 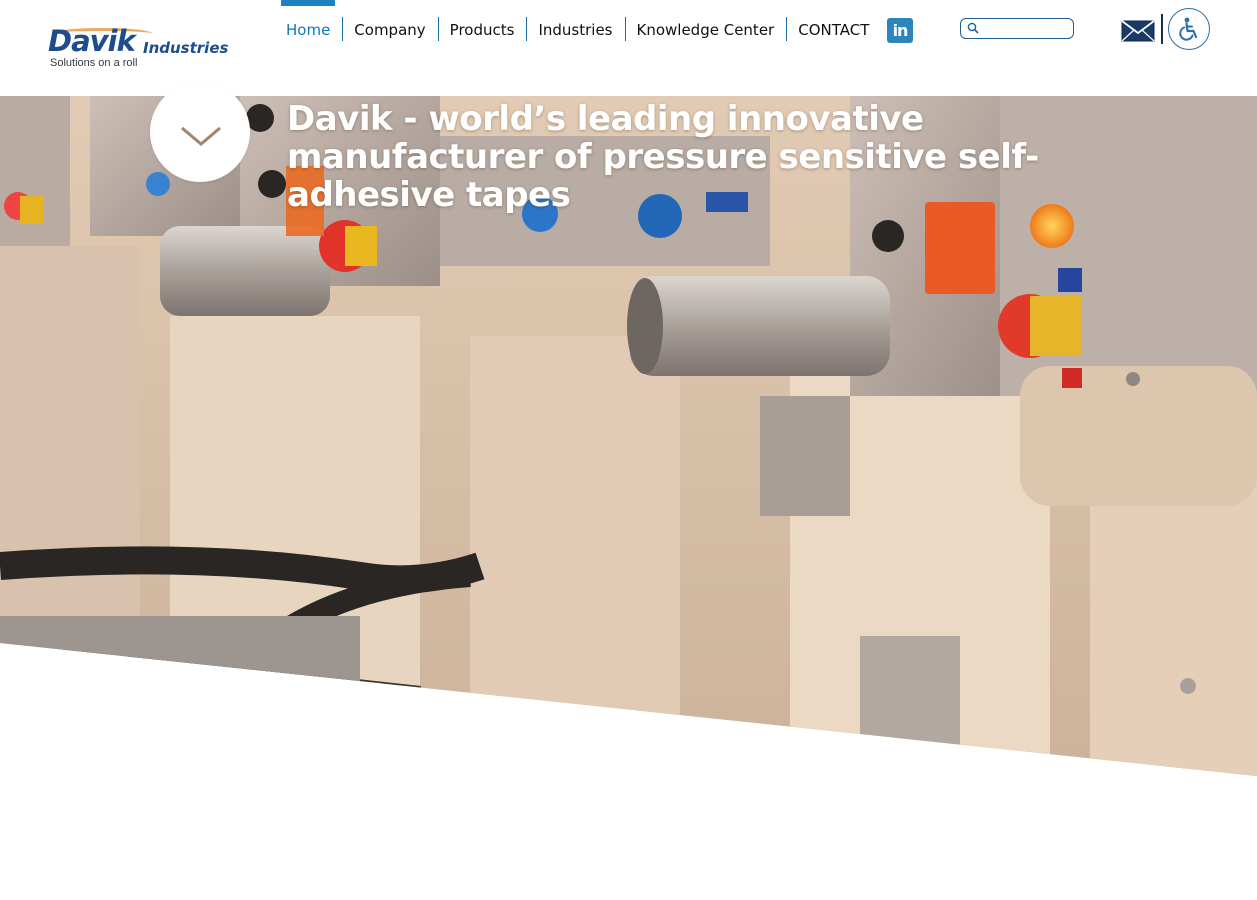 What do you see at coordinates (1162, 29) in the screenshot?
I see `header-divider` at bounding box center [1162, 29].